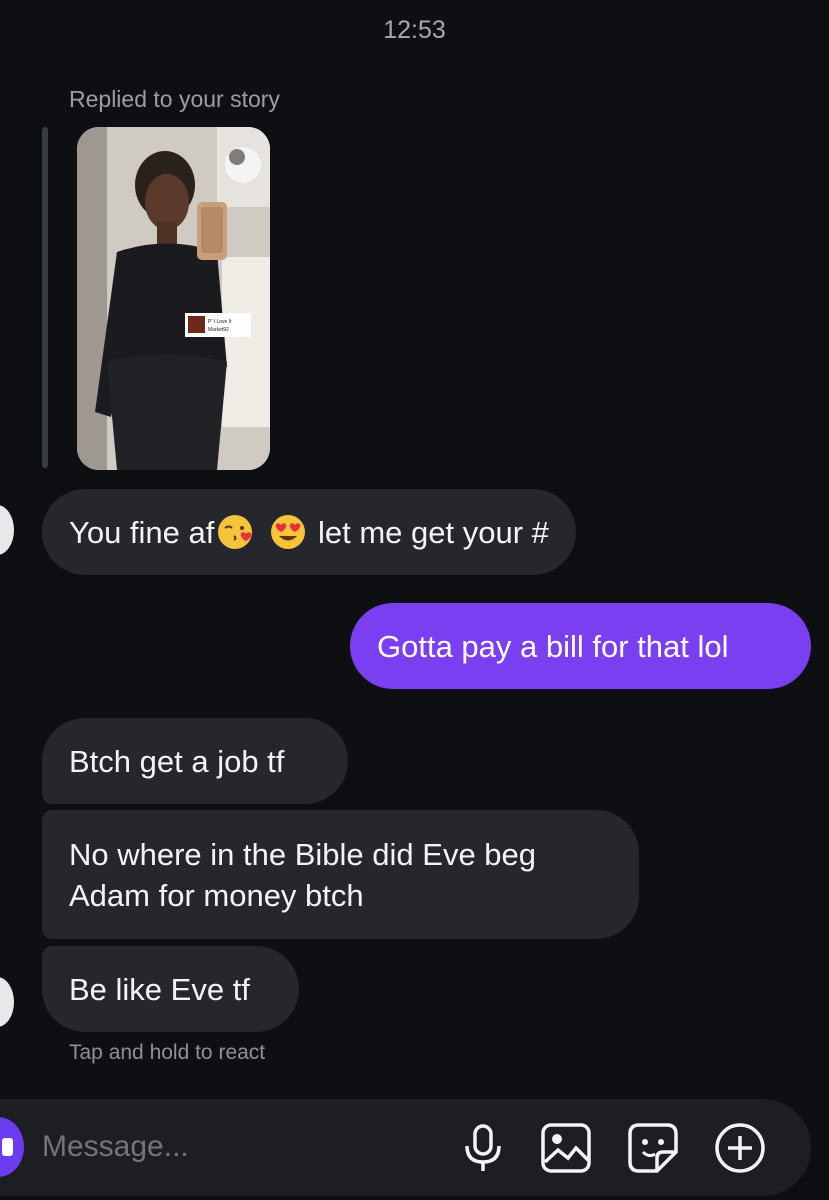 Image resolution: width=829 pixels, height=1200 pixels. What do you see at coordinates (303, 854) in the screenshot?
I see `message-text-line: No where in the Bible did Eve beg` at bounding box center [303, 854].